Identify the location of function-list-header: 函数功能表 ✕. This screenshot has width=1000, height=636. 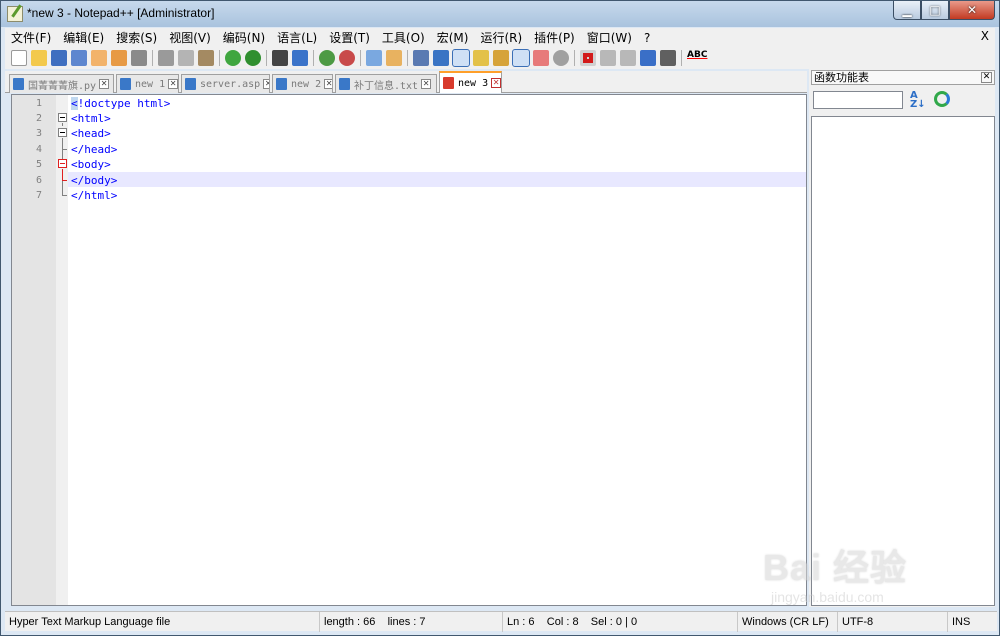
(903, 77).